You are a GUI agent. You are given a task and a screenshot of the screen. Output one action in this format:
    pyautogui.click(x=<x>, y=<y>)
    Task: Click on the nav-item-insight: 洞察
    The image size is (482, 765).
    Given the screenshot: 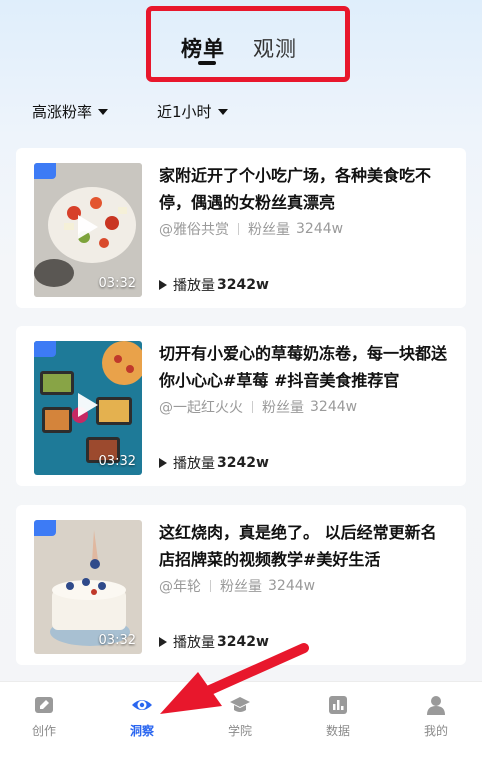 What is the action you would take?
    pyautogui.click(x=142, y=716)
    